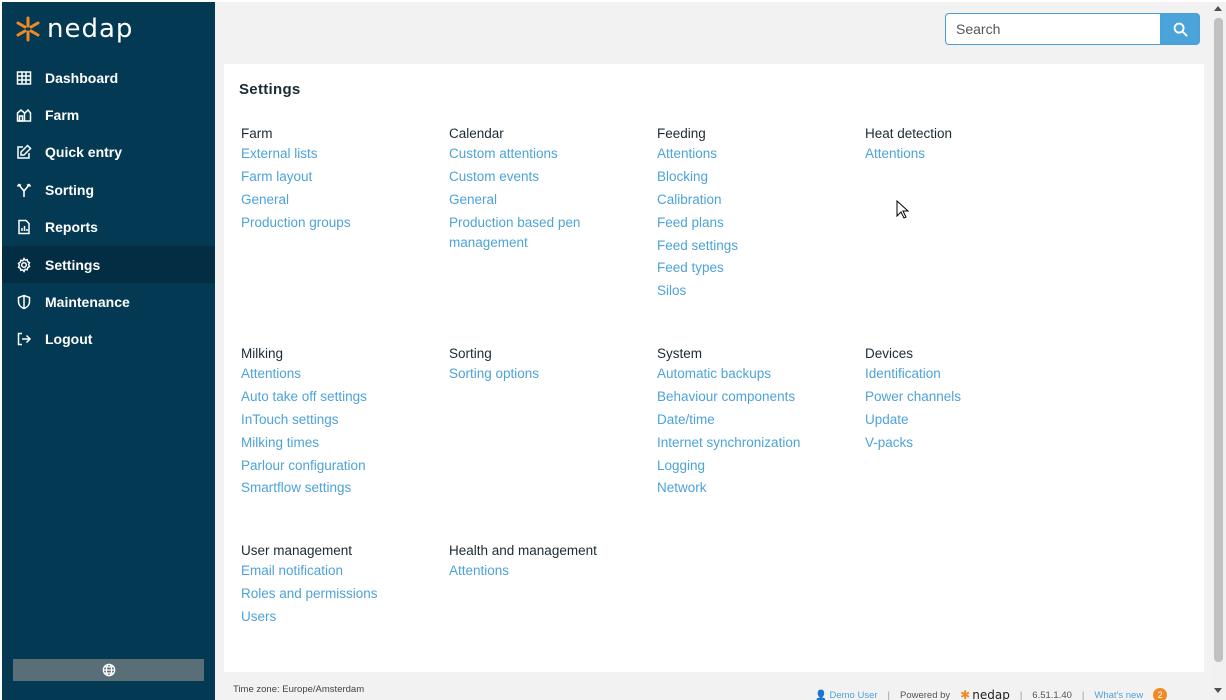 This screenshot has height=700, width=1226. Describe the element at coordinates (757, 443) in the screenshot. I see `link-internet-synchronization: Internet synchronization` at that location.